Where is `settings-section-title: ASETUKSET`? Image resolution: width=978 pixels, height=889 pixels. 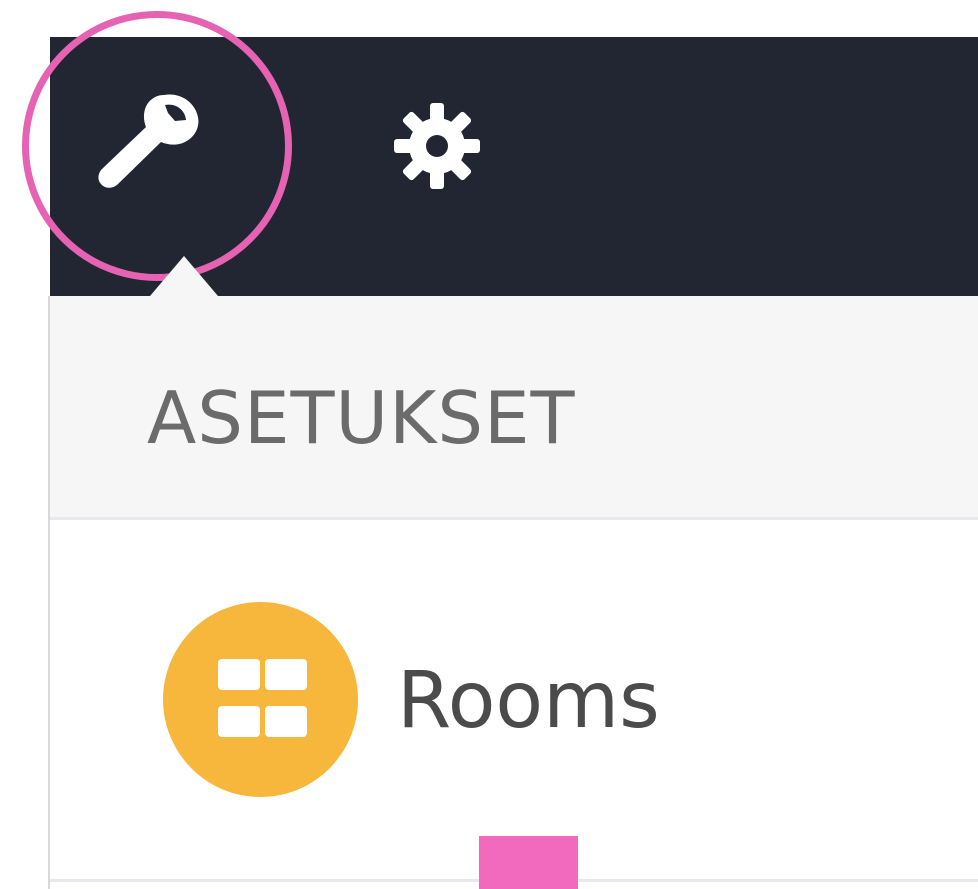 settings-section-title: ASETUKSET is located at coordinates (361, 418).